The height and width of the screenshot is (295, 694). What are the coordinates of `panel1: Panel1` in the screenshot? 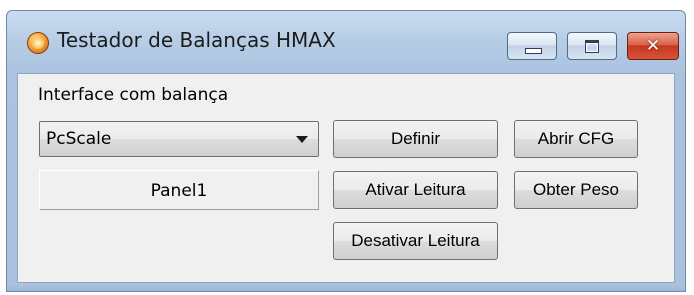 It's located at (179, 190).